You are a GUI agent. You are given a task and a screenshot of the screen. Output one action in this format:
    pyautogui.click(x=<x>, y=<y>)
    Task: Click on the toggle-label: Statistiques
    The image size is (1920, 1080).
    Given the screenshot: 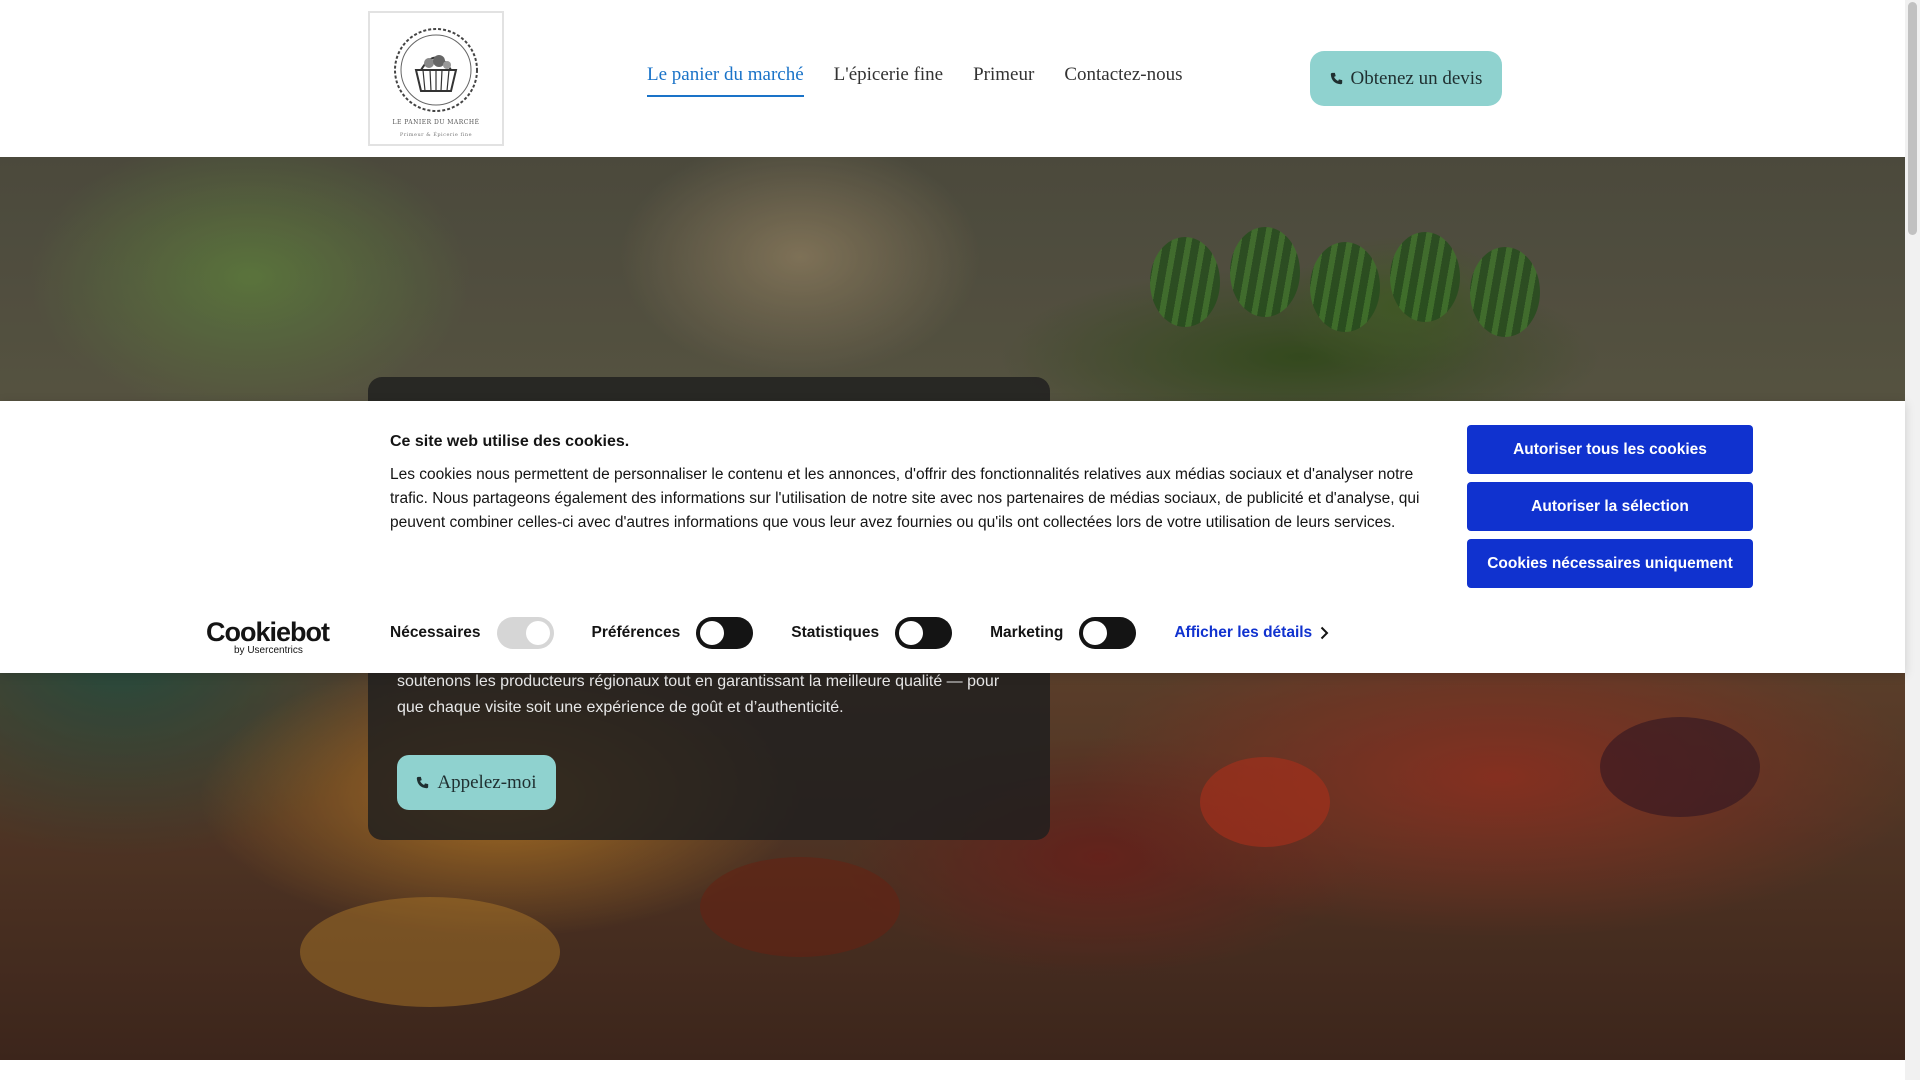 What is the action you would take?
    pyautogui.click(x=835, y=632)
    